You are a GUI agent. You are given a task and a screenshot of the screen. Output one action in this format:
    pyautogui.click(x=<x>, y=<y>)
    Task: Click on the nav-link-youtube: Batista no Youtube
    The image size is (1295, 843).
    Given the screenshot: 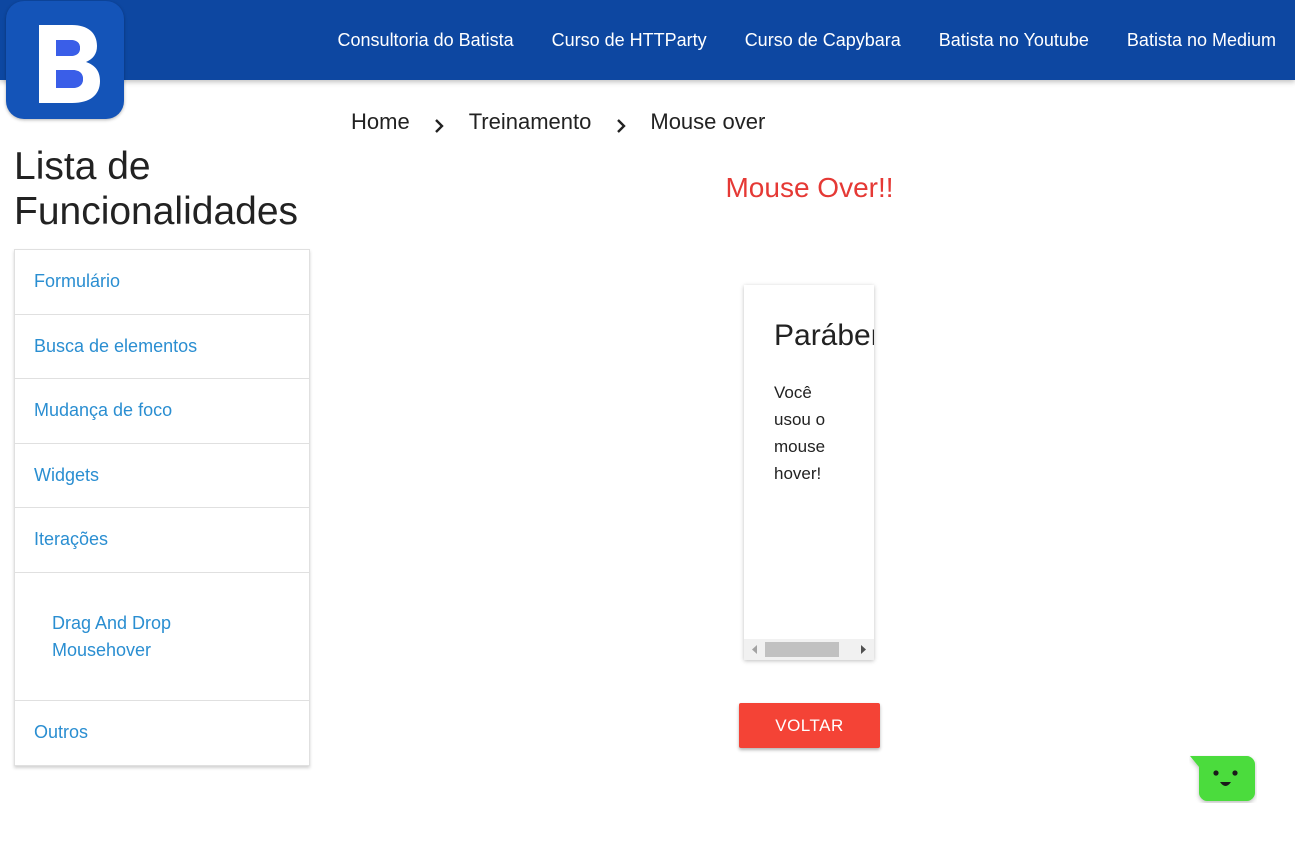 What is the action you would take?
    pyautogui.click(x=1014, y=40)
    